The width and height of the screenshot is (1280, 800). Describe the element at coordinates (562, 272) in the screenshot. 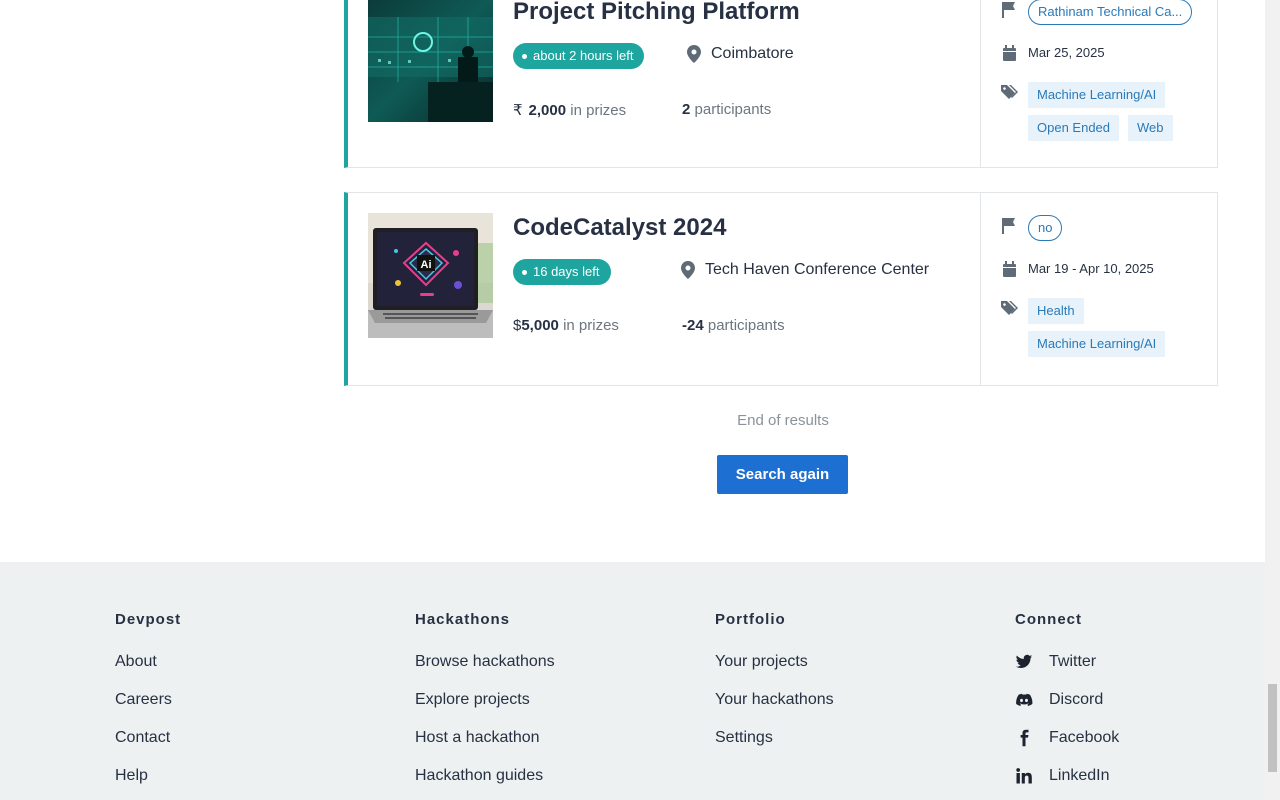

I see `time-left-badge: 16 days left` at that location.